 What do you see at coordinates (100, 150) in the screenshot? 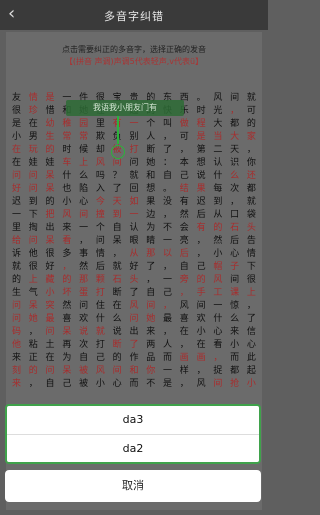
I see `text-char: 却` at bounding box center [100, 150].